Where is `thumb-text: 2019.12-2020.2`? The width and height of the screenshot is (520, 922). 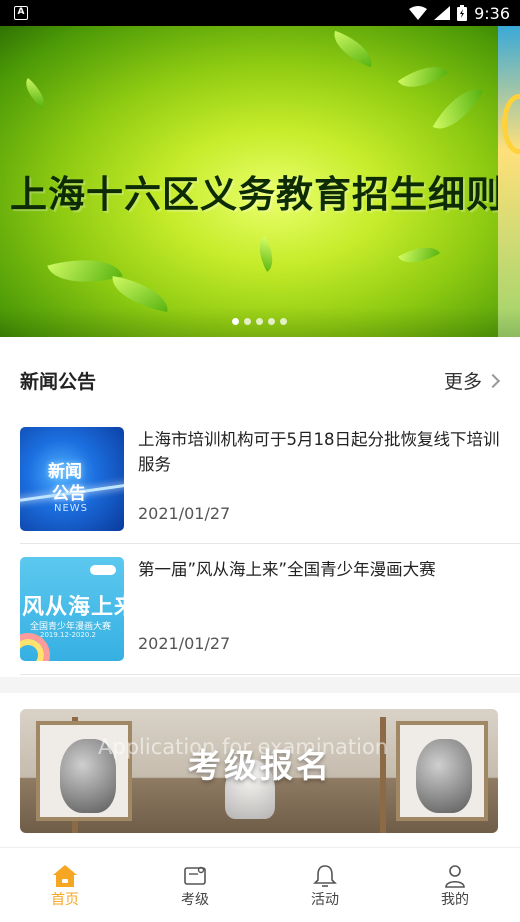
thumb-text: 2019.12-2020.2 is located at coordinates (68, 635).